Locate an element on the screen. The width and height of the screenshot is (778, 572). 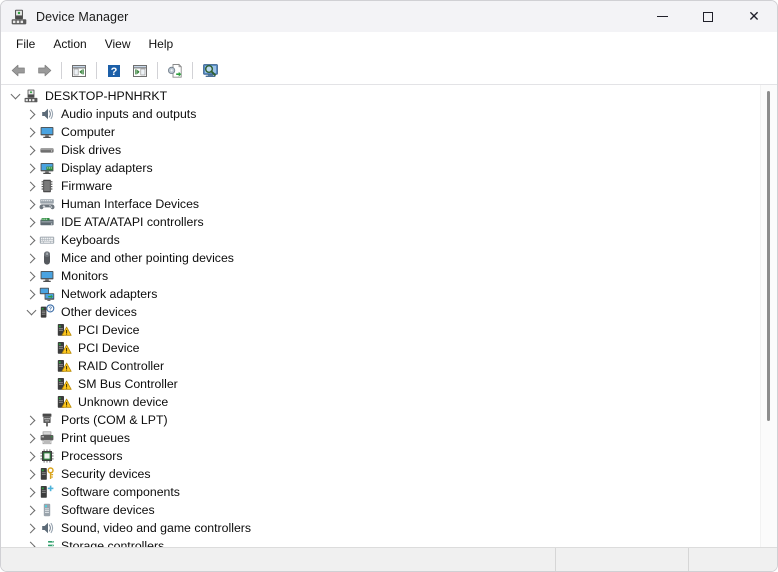
toolbar: ? is located at coordinates (389, 71).